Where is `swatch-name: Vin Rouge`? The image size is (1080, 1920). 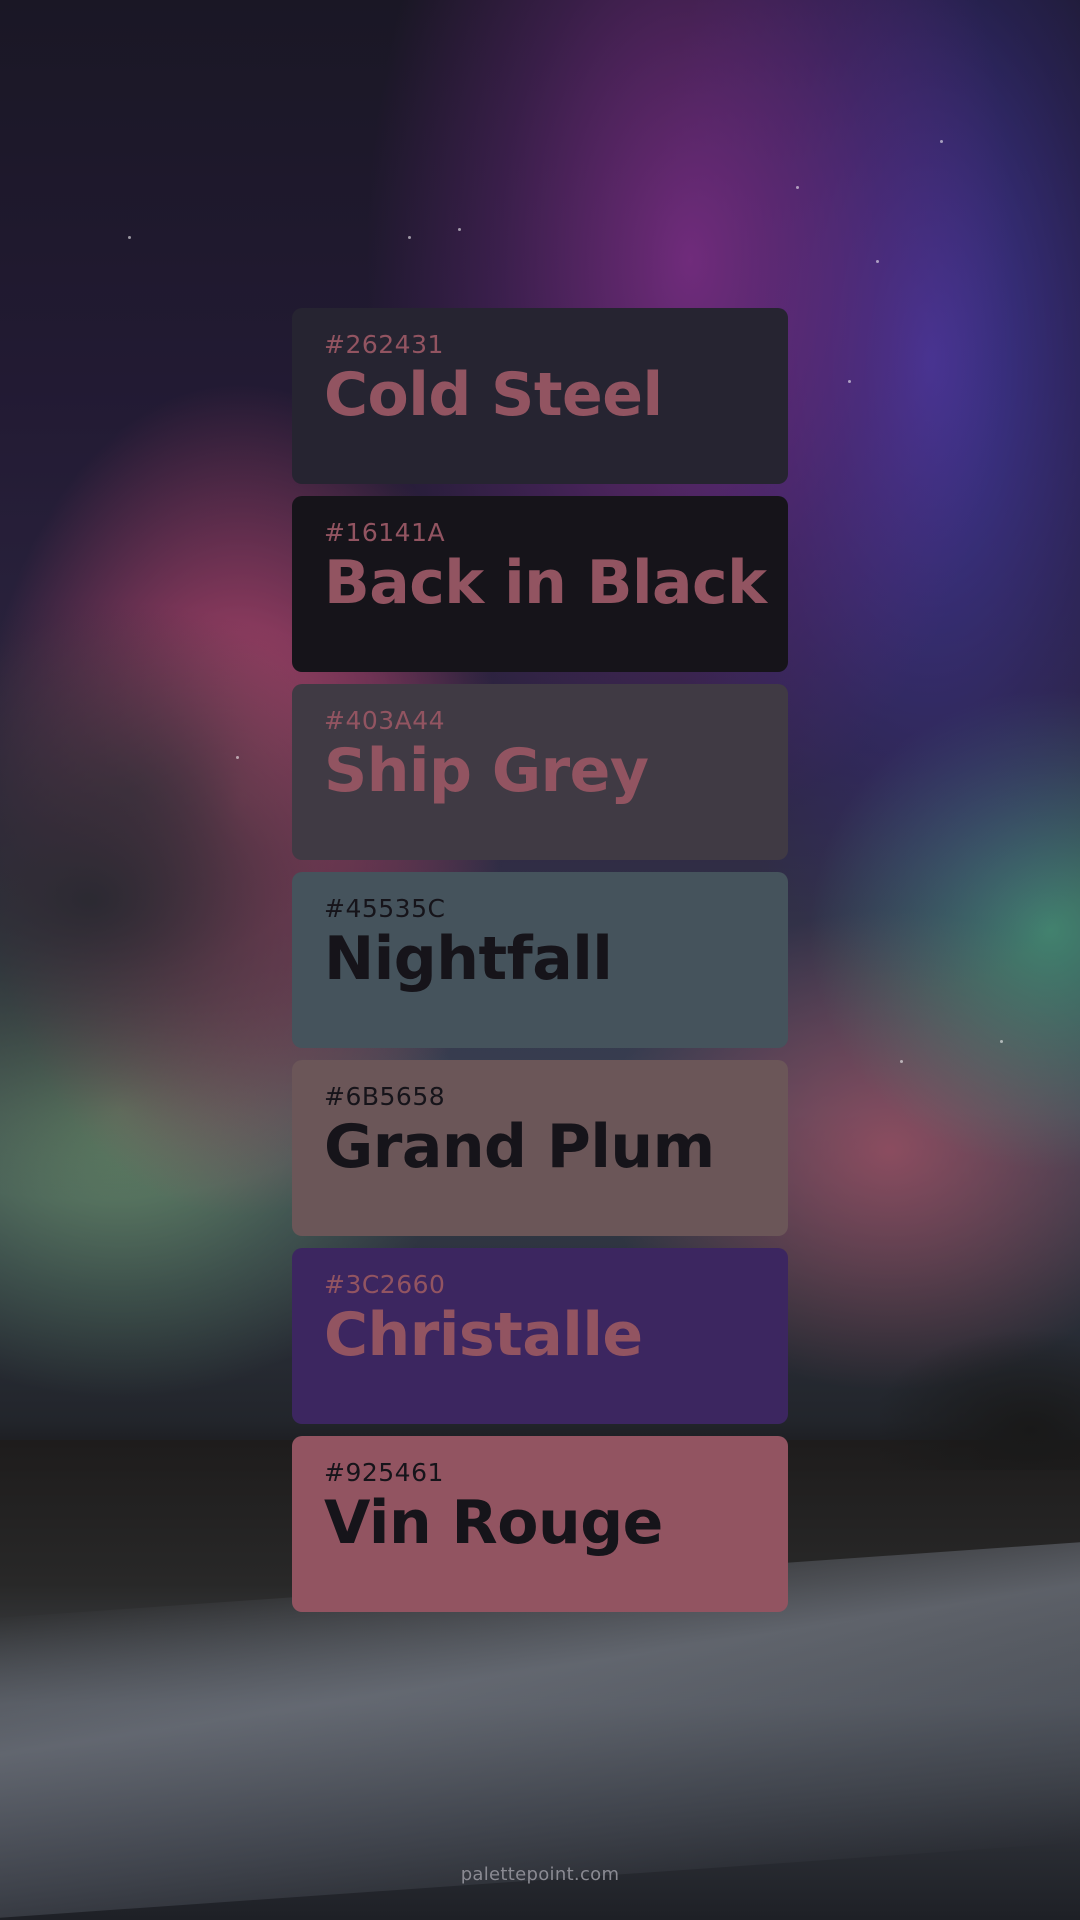 swatch-name: Vin Rouge is located at coordinates (493, 1523).